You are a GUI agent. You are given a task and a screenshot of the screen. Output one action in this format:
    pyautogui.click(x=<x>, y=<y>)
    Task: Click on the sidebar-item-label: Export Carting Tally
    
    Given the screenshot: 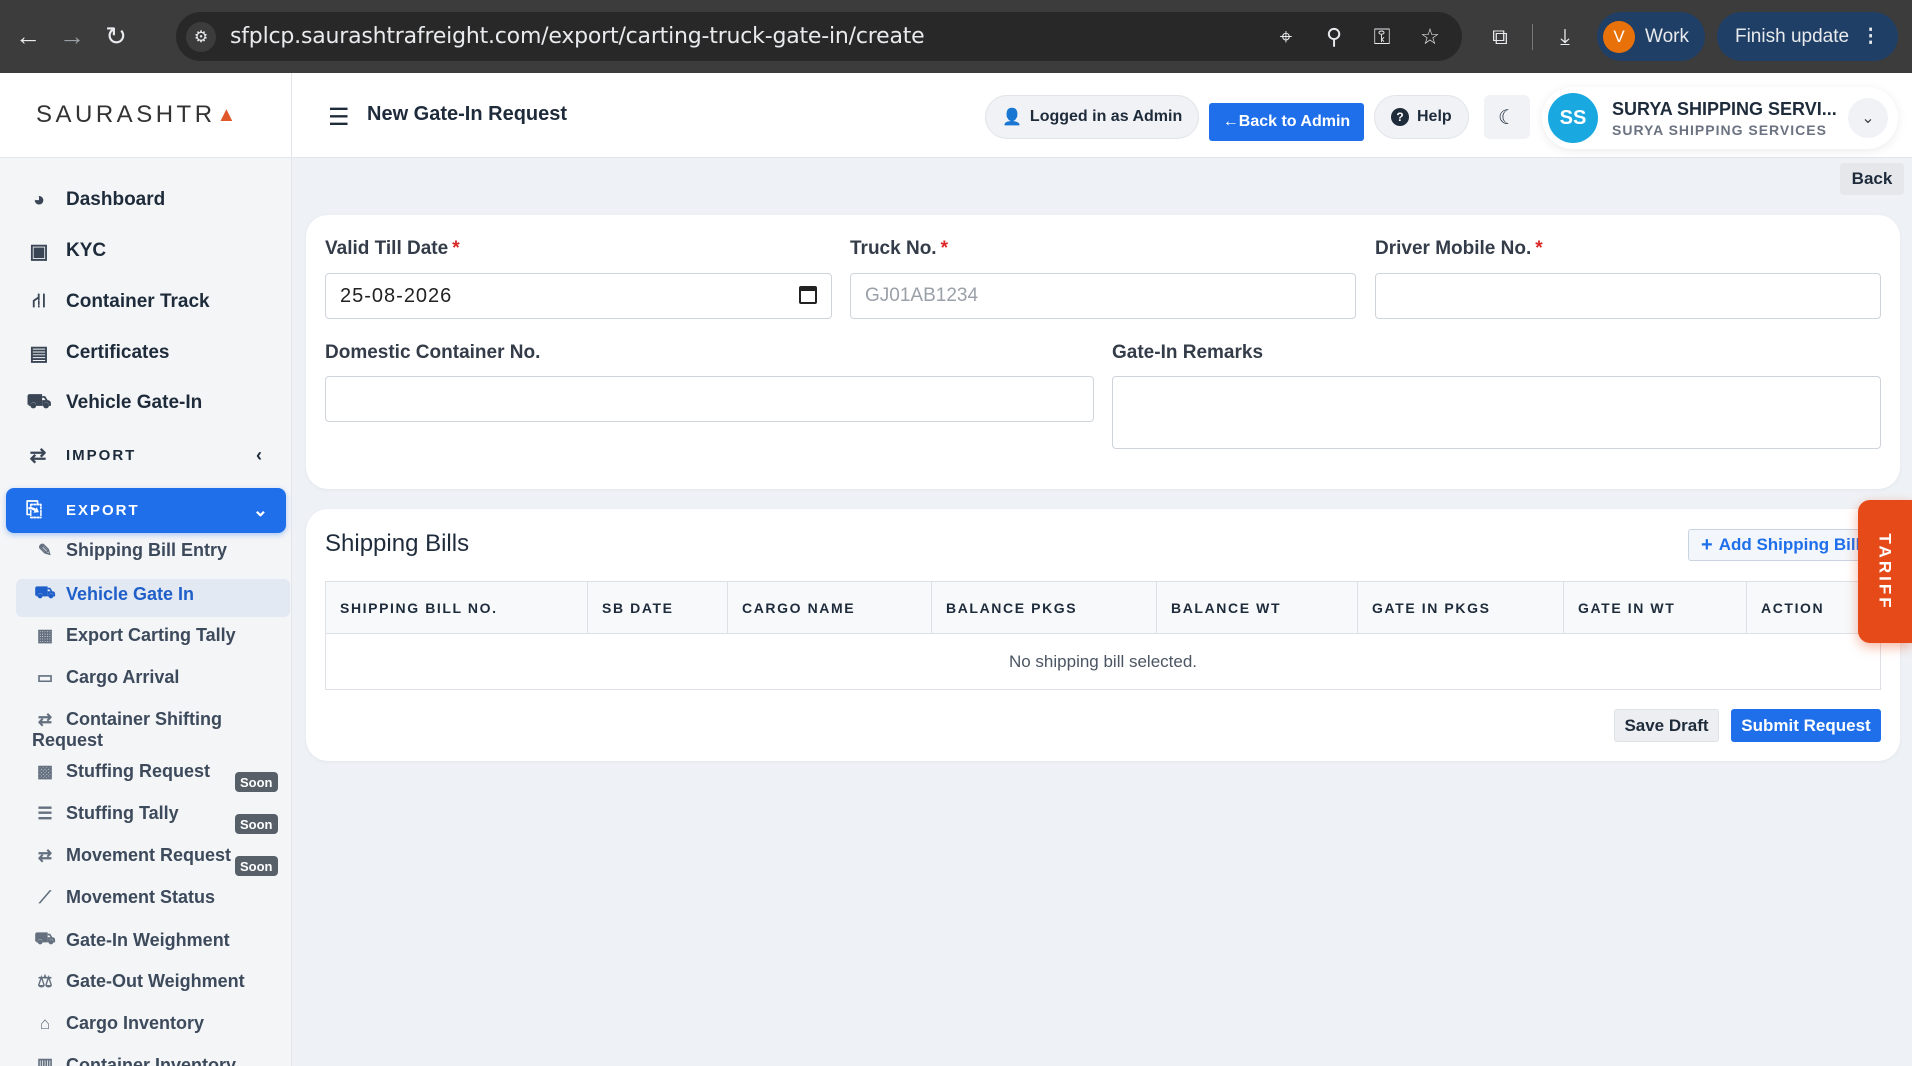 What is the action you would take?
    pyautogui.click(x=151, y=635)
    